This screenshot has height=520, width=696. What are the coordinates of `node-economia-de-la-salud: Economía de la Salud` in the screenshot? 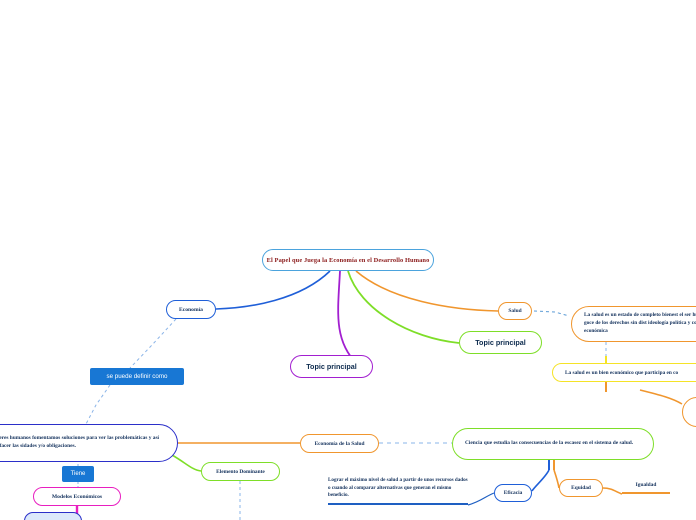 It's located at (339, 443).